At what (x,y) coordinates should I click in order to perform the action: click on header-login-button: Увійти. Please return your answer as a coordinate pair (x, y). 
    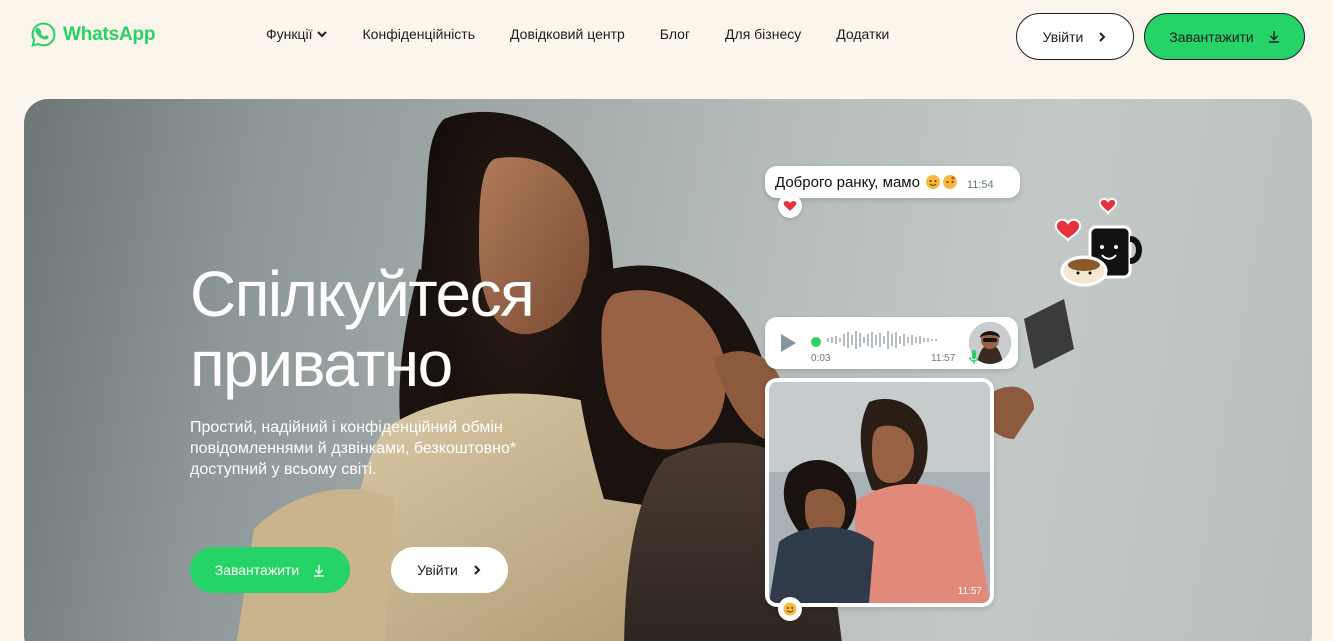
    Looking at the image, I should click on (1075, 36).